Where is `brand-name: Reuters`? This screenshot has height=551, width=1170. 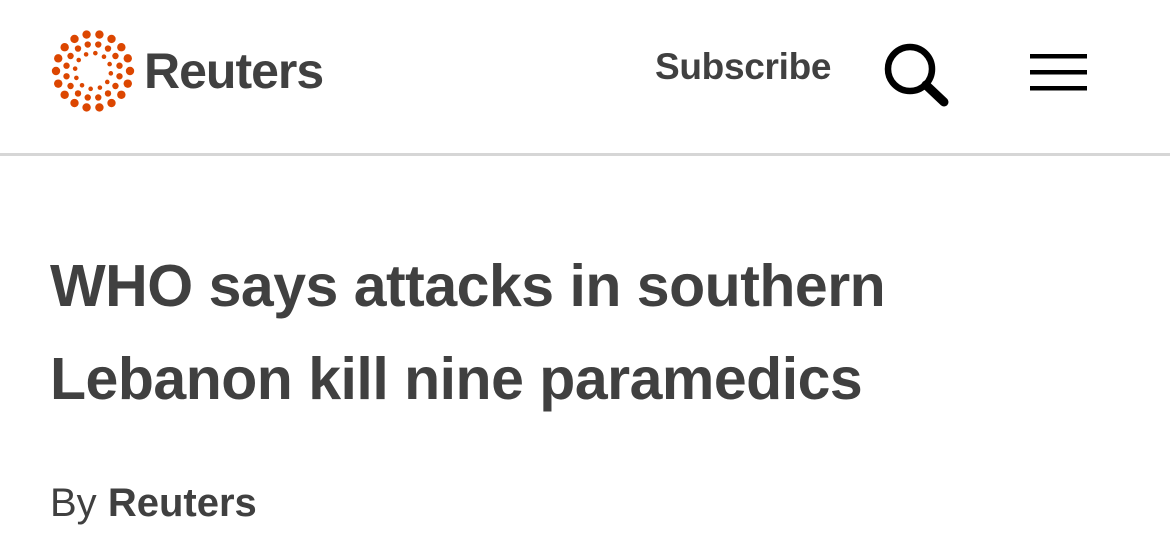
brand-name: Reuters is located at coordinates (234, 71).